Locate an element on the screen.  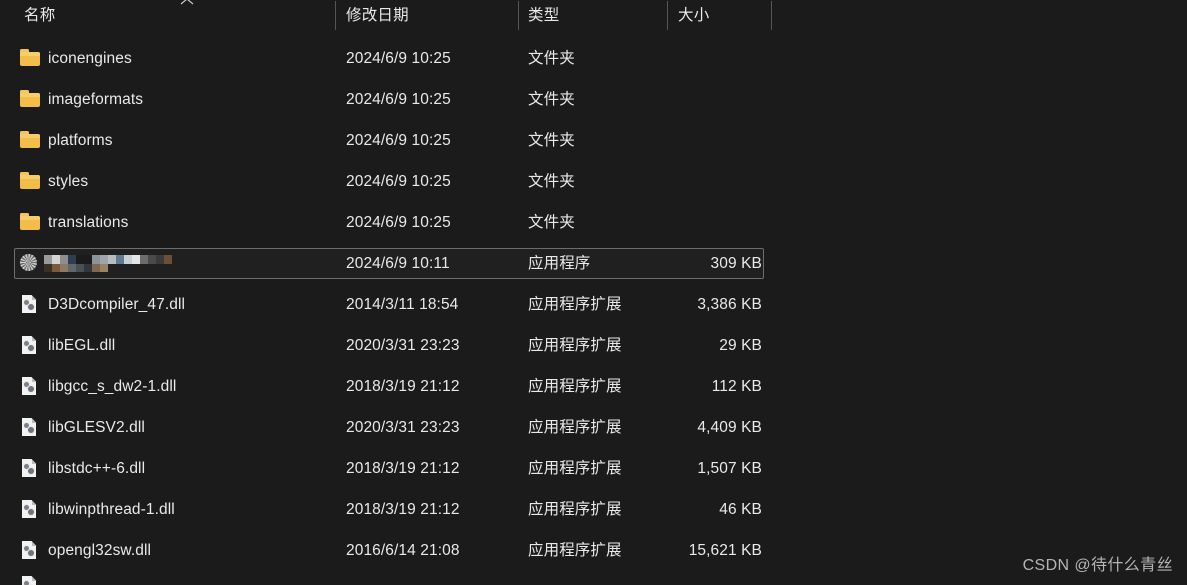
table-row: imageformats 2024/6/9 10:25 文件夹 is located at coordinates (593, 99).